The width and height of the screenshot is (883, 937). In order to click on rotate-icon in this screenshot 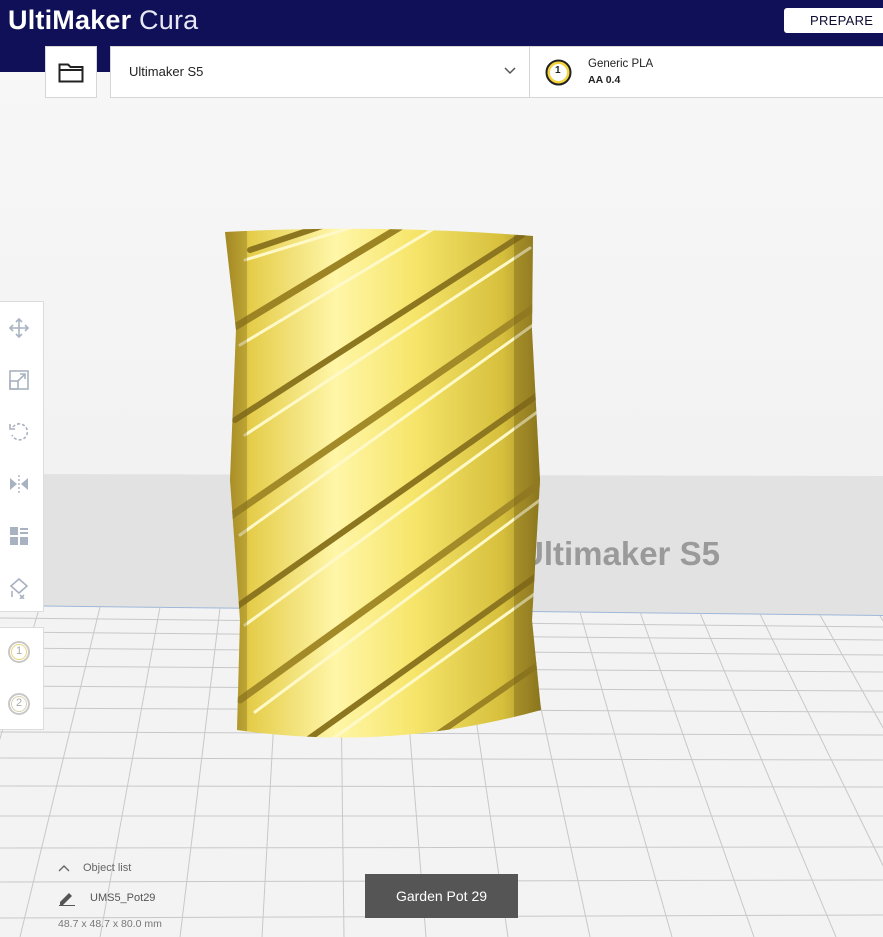, I will do `click(19, 432)`.